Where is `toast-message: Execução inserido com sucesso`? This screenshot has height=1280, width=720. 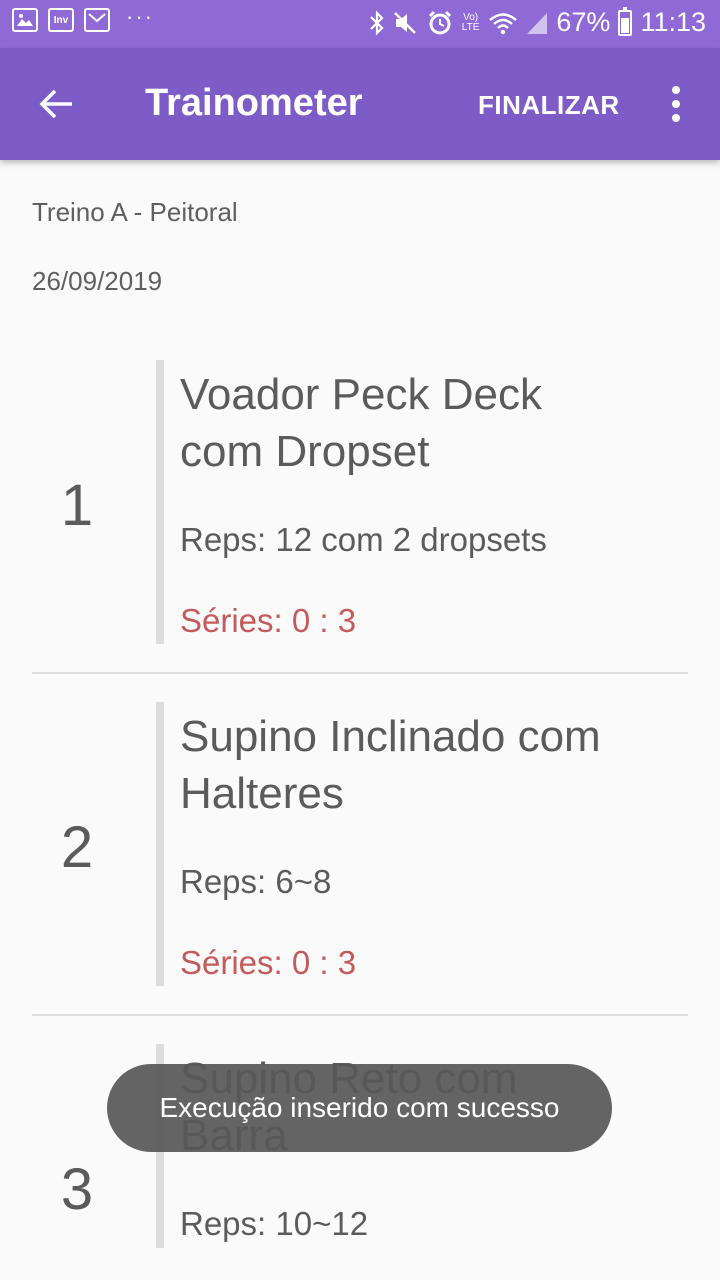
toast-message: Execução inserido com sucesso is located at coordinates (359, 1108).